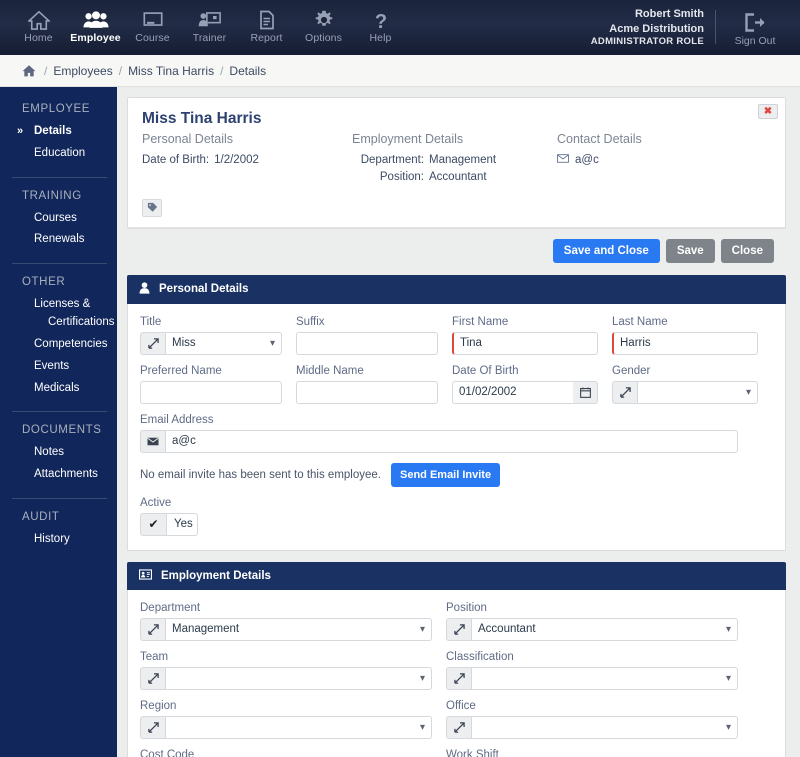 This screenshot has height=757, width=800. I want to click on people-icon, so click(95, 18).